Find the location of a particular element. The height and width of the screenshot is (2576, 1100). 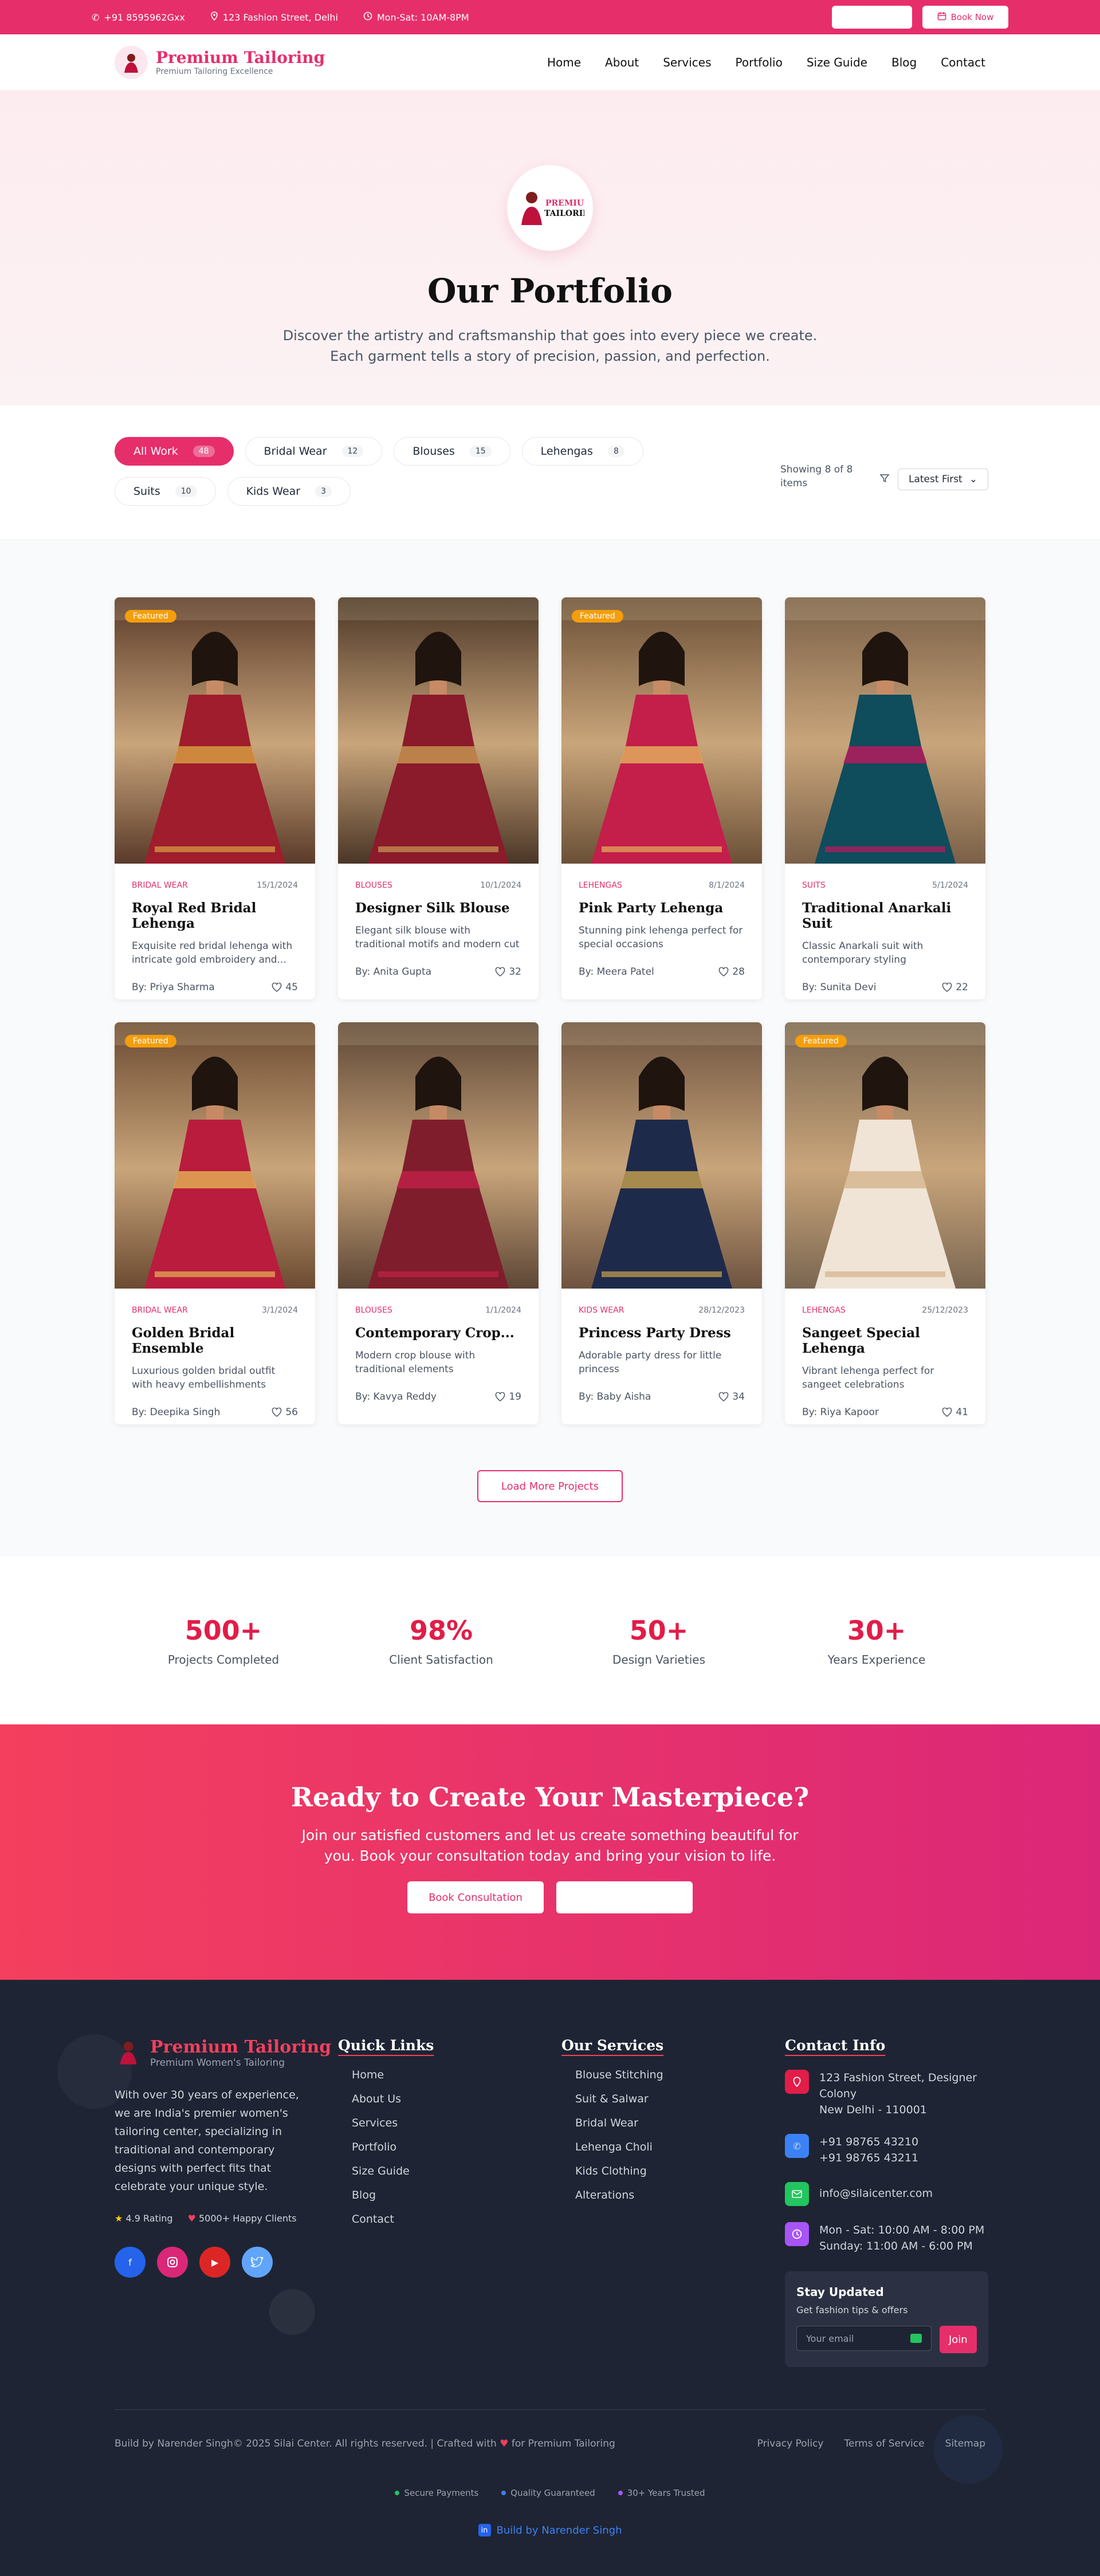

footer-link-size-guide: Size Guide is located at coordinates (393, 2171).